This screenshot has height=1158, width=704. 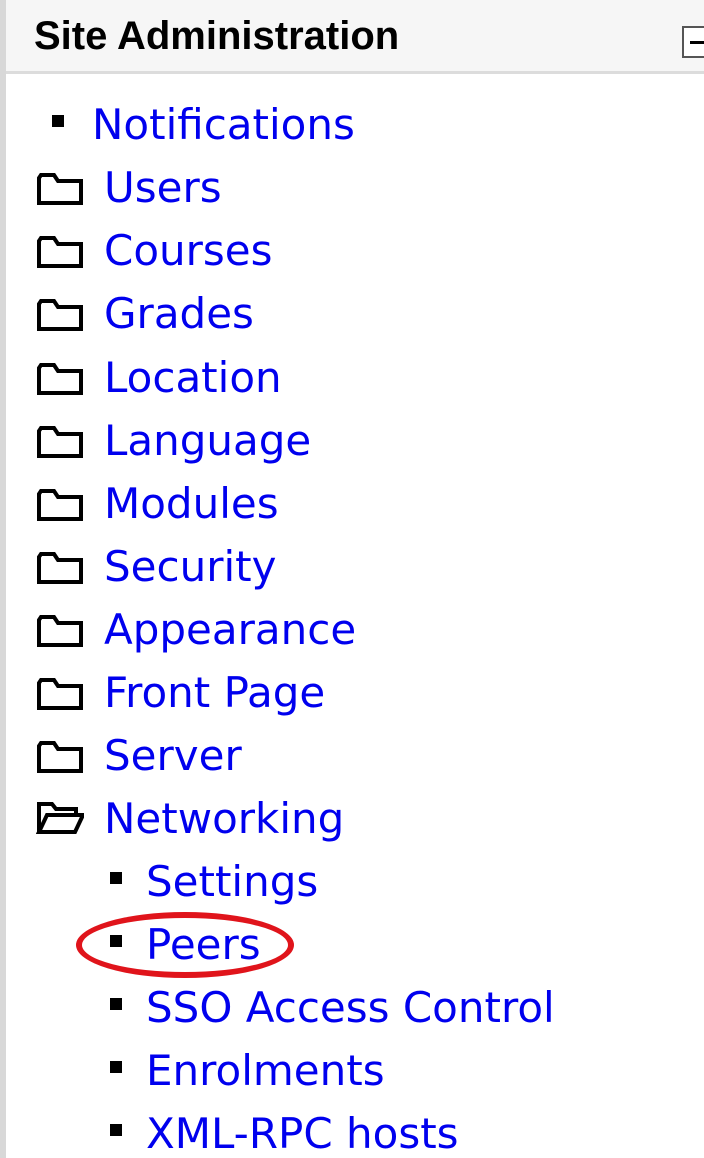 I want to click on link-sso-access-control: SSO Access Control, so click(x=350, y=1008).